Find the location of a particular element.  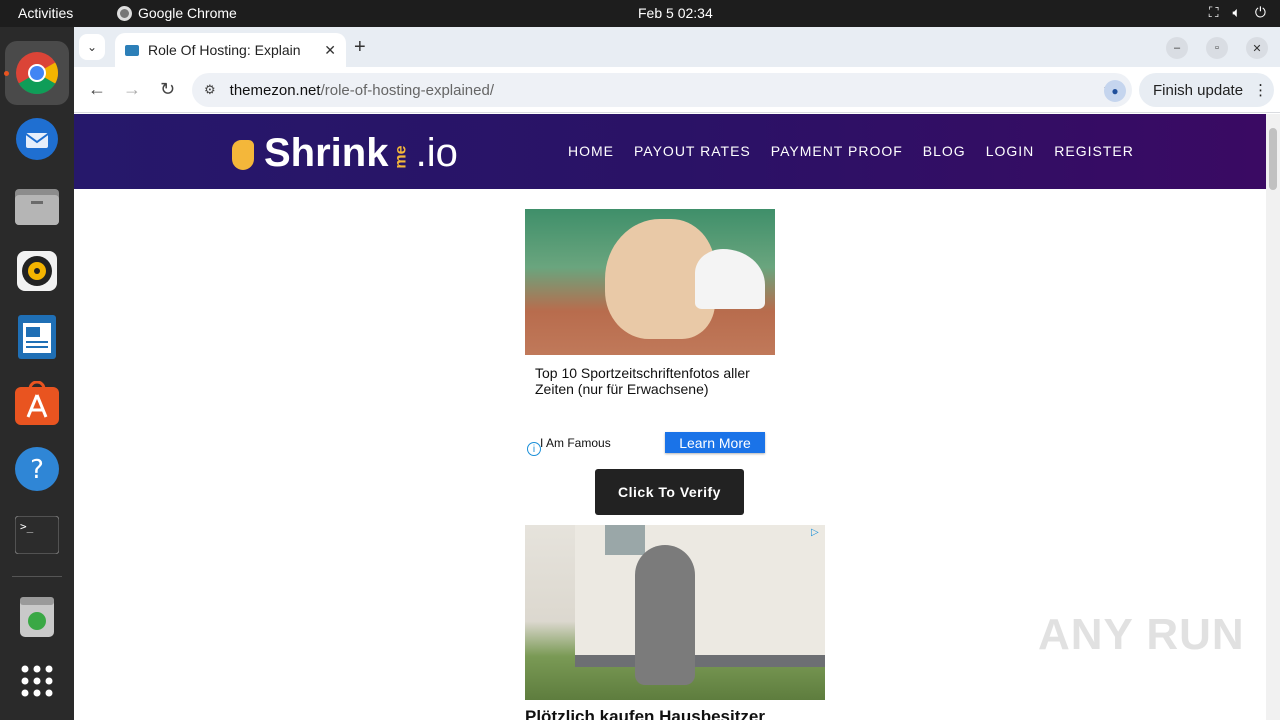

ad2-image: ▷ is located at coordinates (675, 612).